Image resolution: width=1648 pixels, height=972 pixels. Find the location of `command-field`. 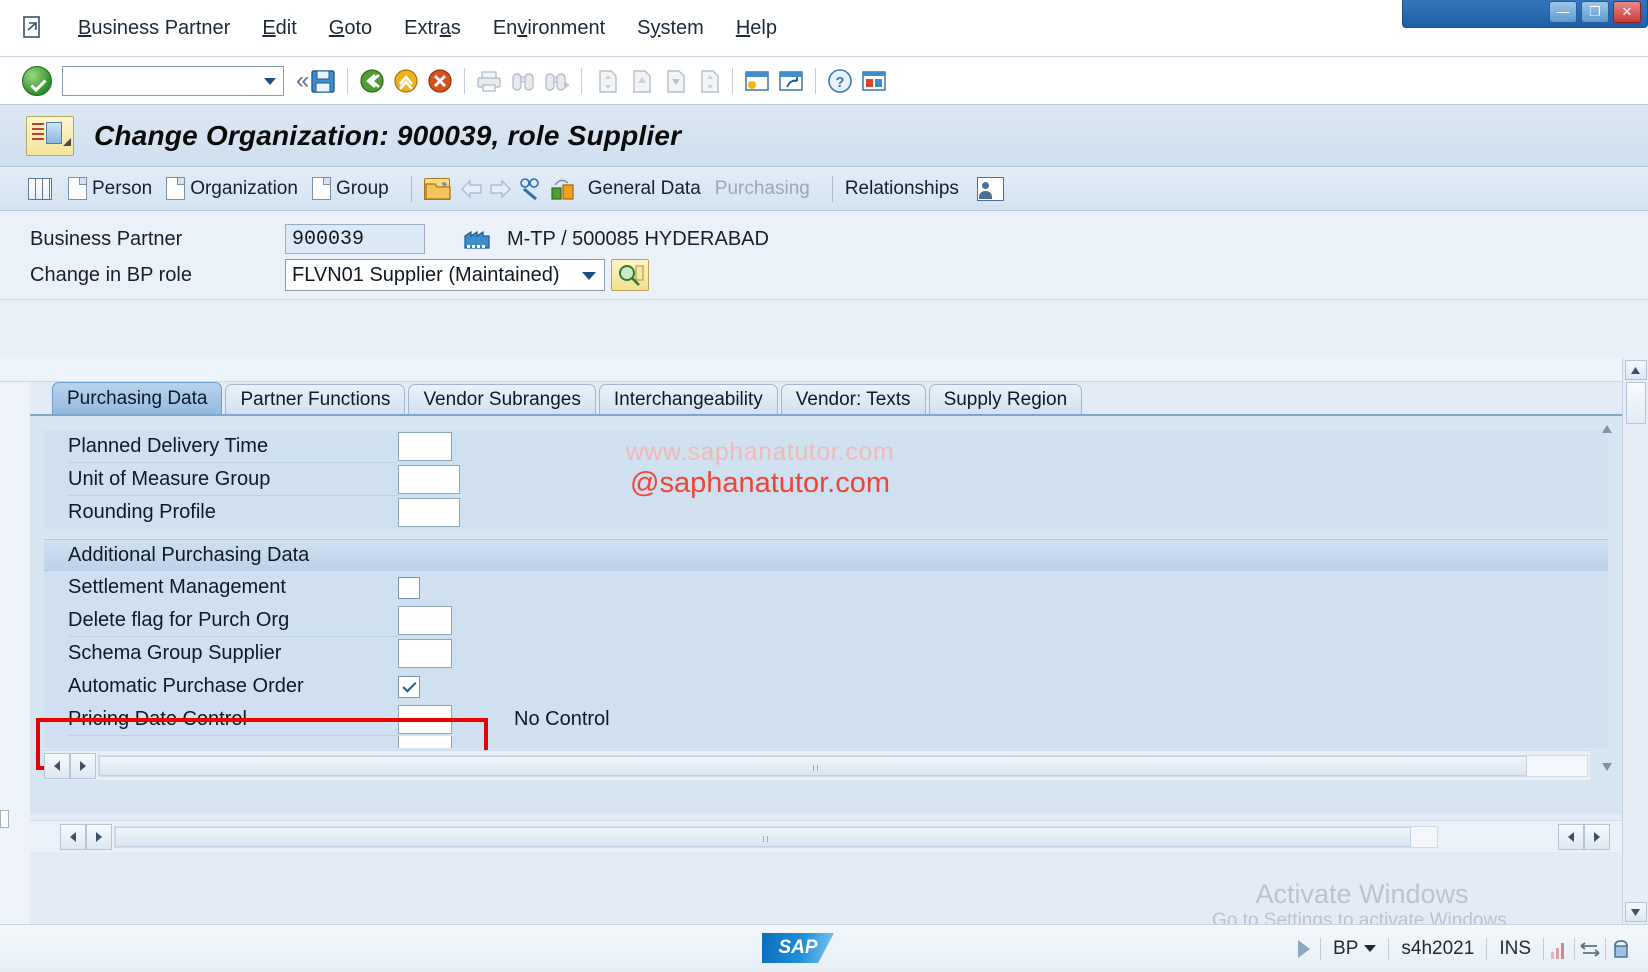

command-field is located at coordinates (173, 80).